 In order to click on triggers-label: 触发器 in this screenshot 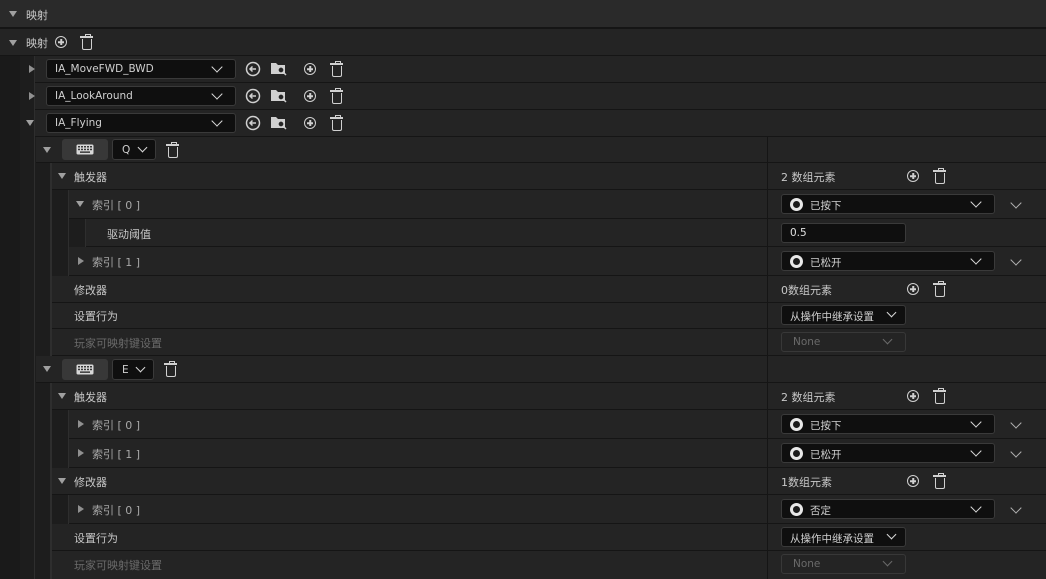, I will do `click(90, 397)`.